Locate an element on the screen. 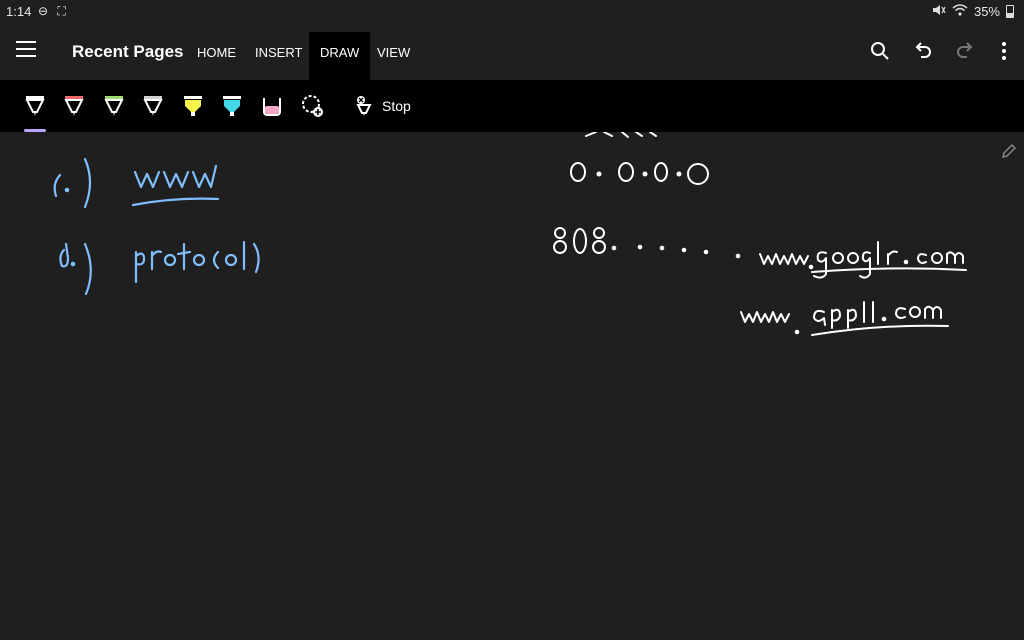 Image resolution: width=1024 pixels, height=640 pixels. ink-url-apple is located at coordinates (844, 318).